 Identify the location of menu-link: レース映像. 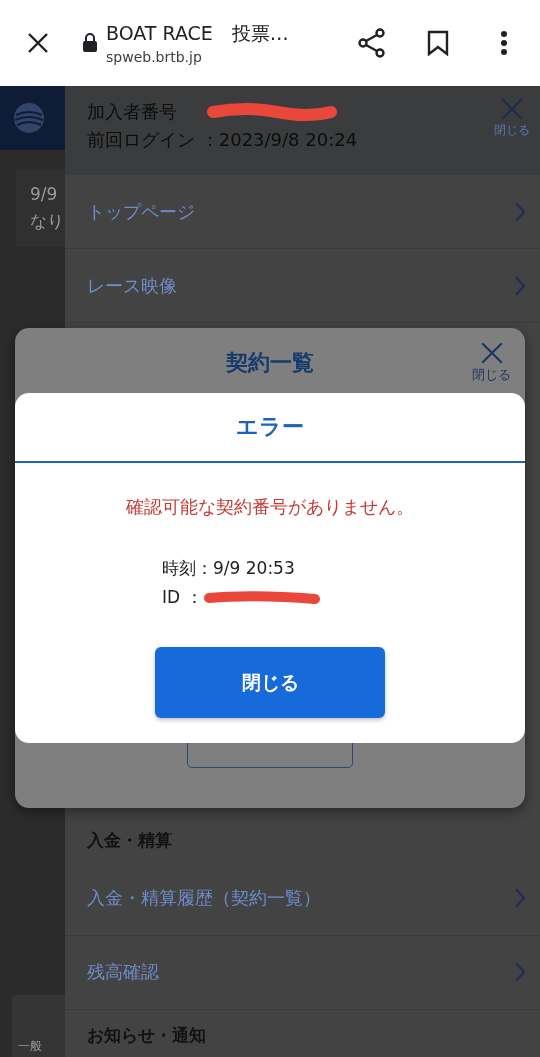
(302, 286).